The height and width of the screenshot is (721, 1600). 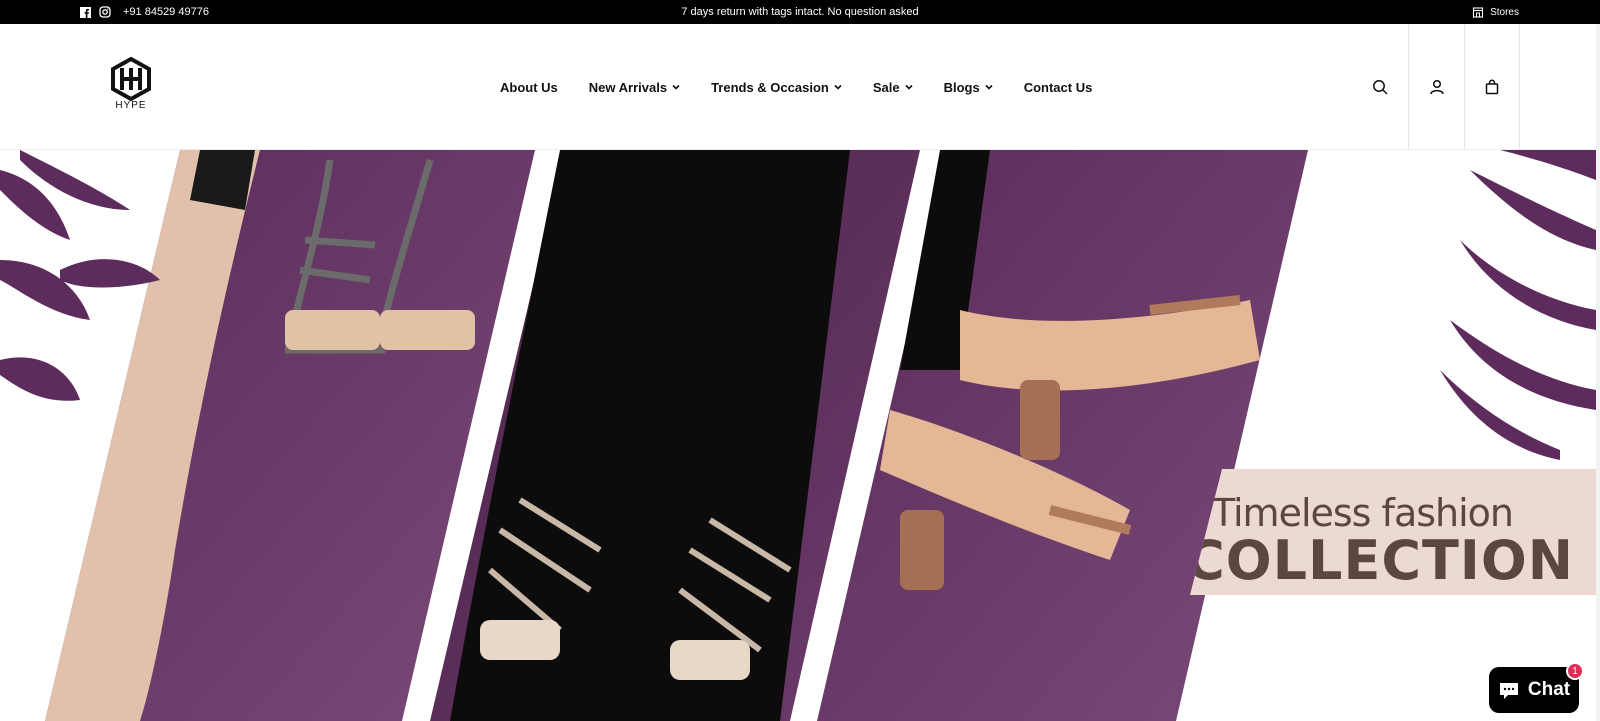 I want to click on collection-banner: Timeless fashion COLLECTION, so click(x=1393, y=532).